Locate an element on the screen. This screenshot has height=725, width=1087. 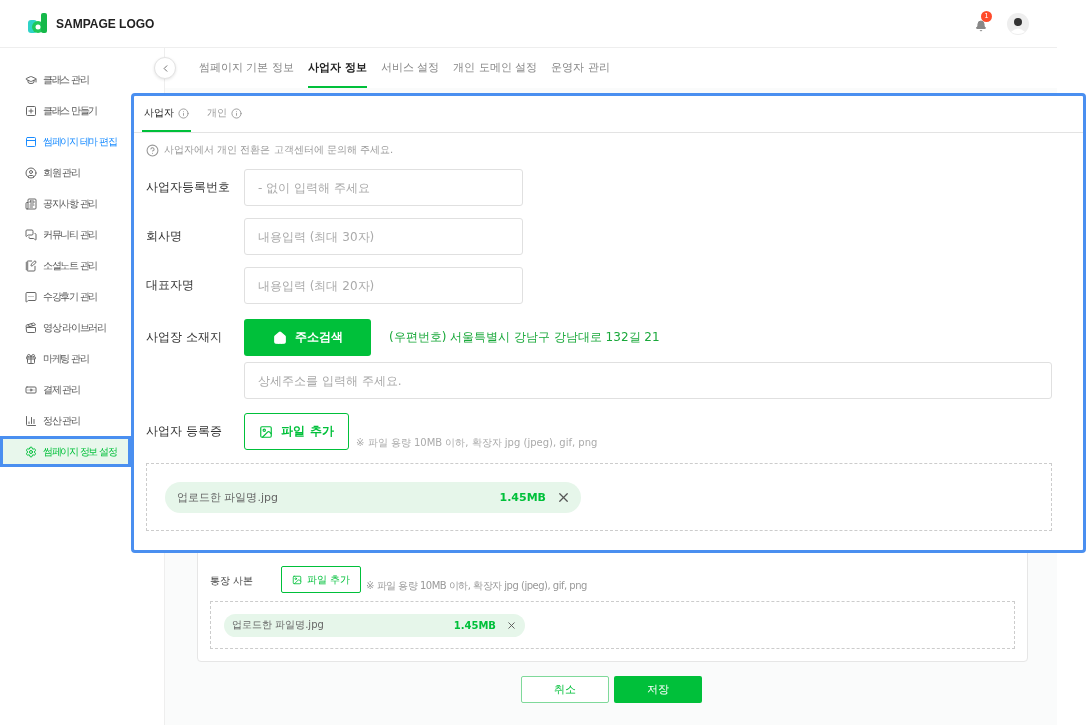
field-label: 회사명 is located at coordinates (164, 236).